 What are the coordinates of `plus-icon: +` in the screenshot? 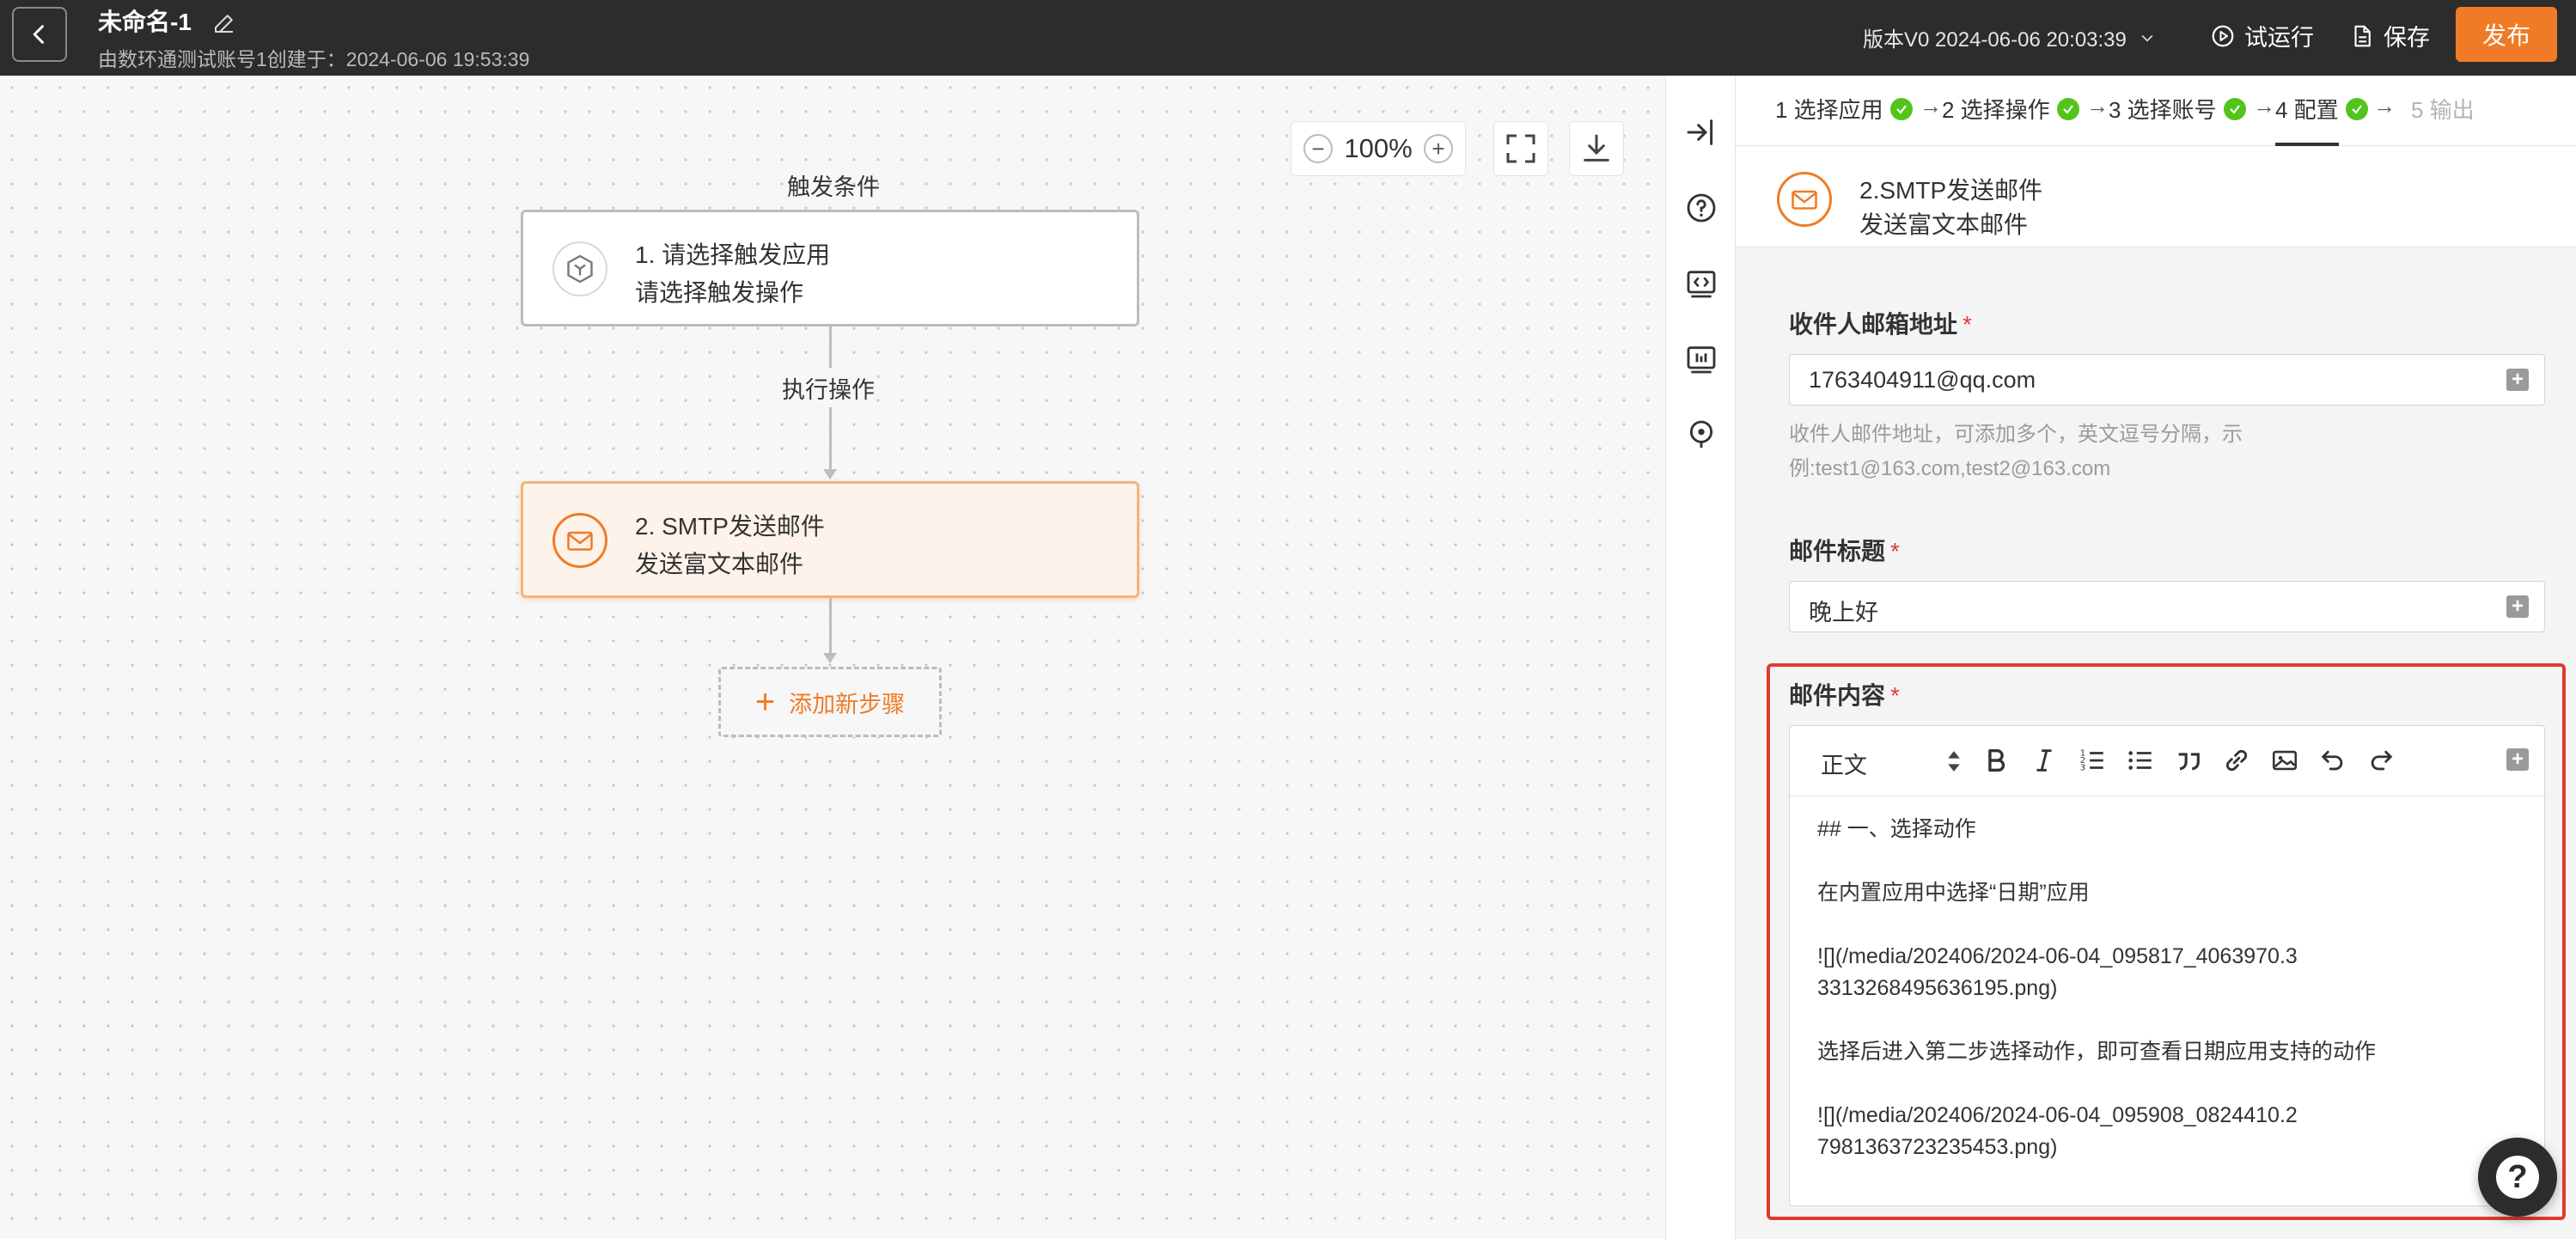 It's located at (765, 702).